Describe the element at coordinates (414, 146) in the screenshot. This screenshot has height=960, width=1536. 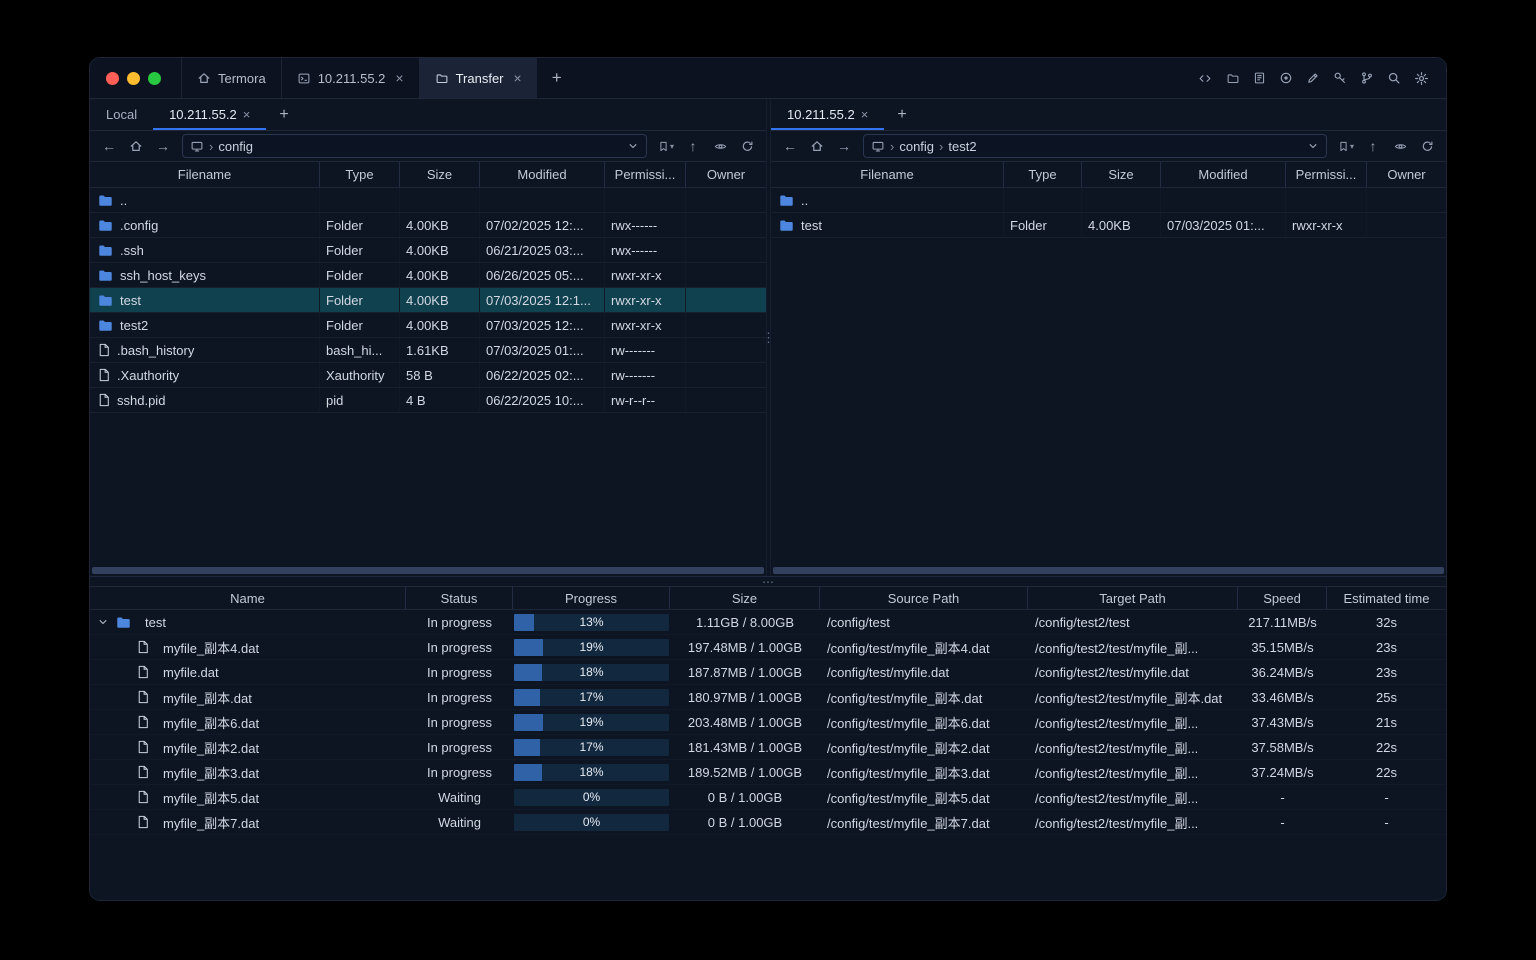
I see `path-bar: › config` at that location.